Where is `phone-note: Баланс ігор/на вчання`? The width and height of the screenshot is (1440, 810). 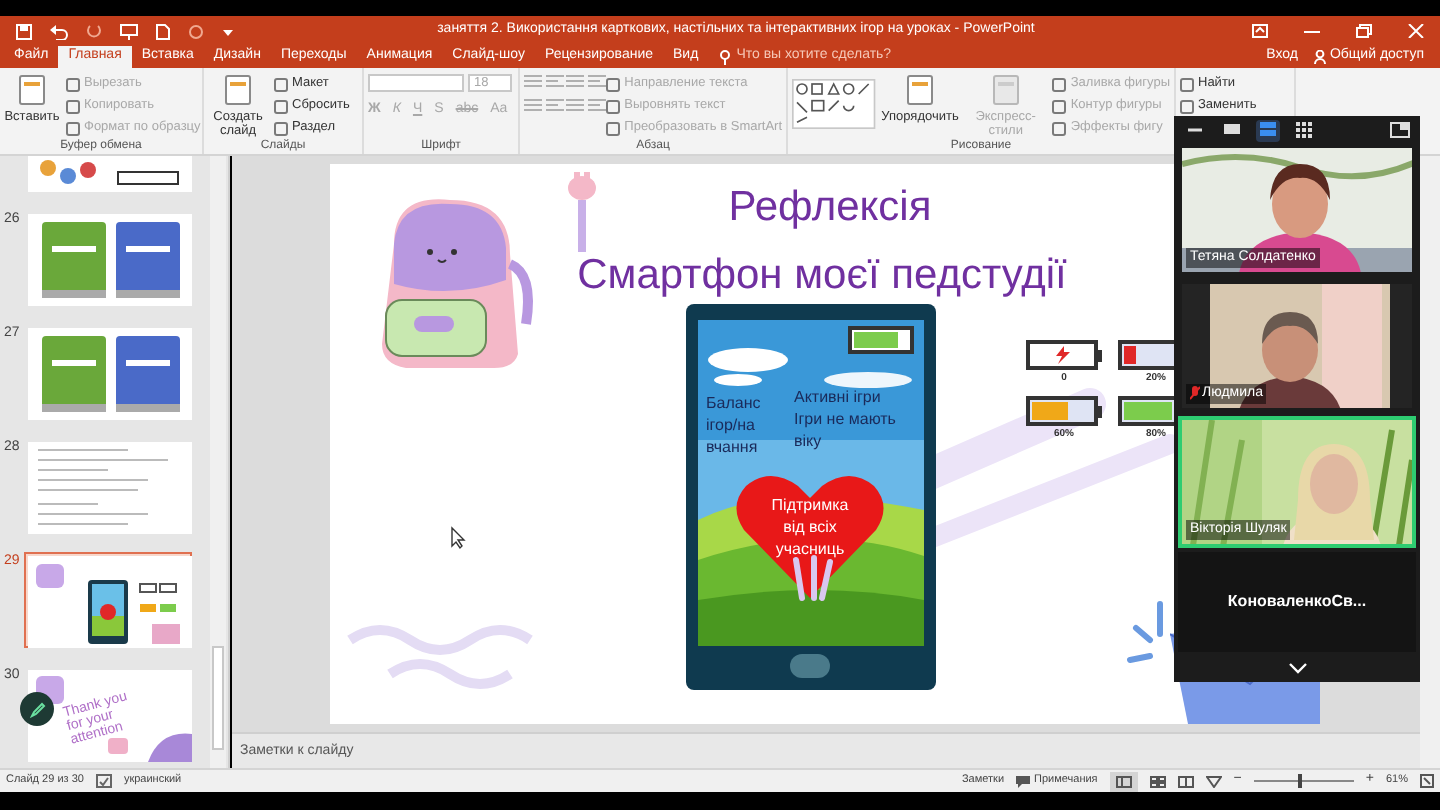 phone-note: Баланс ігор/на вчання is located at coordinates (733, 425).